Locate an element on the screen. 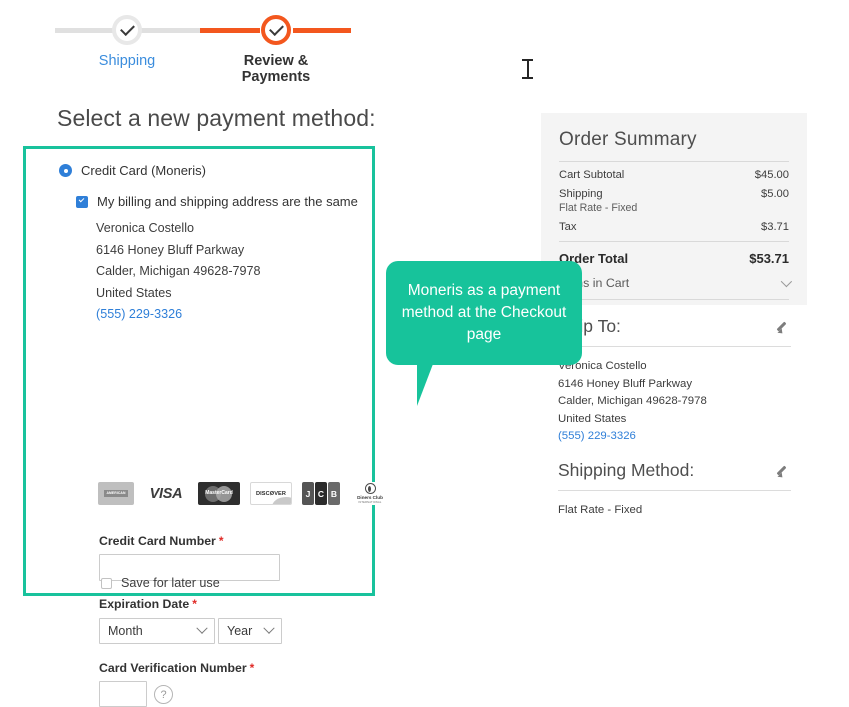 Image resolution: width=849 pixels, height=707 pixels. expiration-date-label-text: Expiration Date is located at coordinates (144, 604).